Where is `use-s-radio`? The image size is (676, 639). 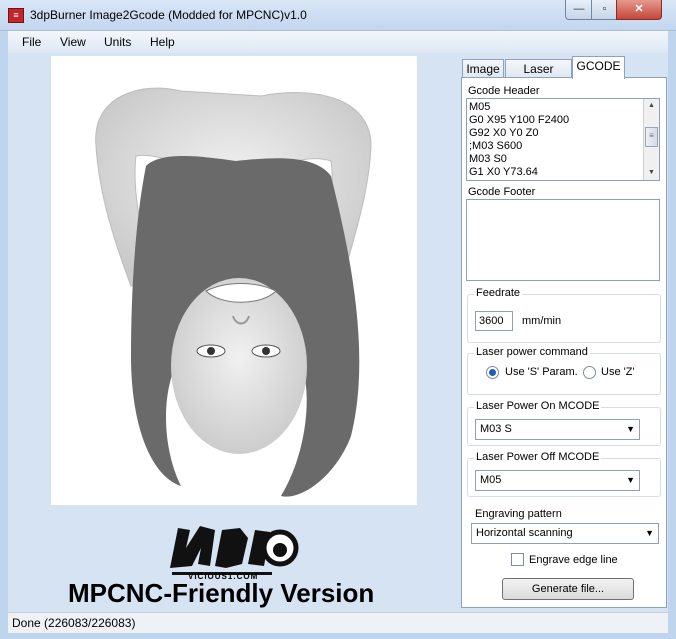
use-s-radio is located at coordinates (492, 372).